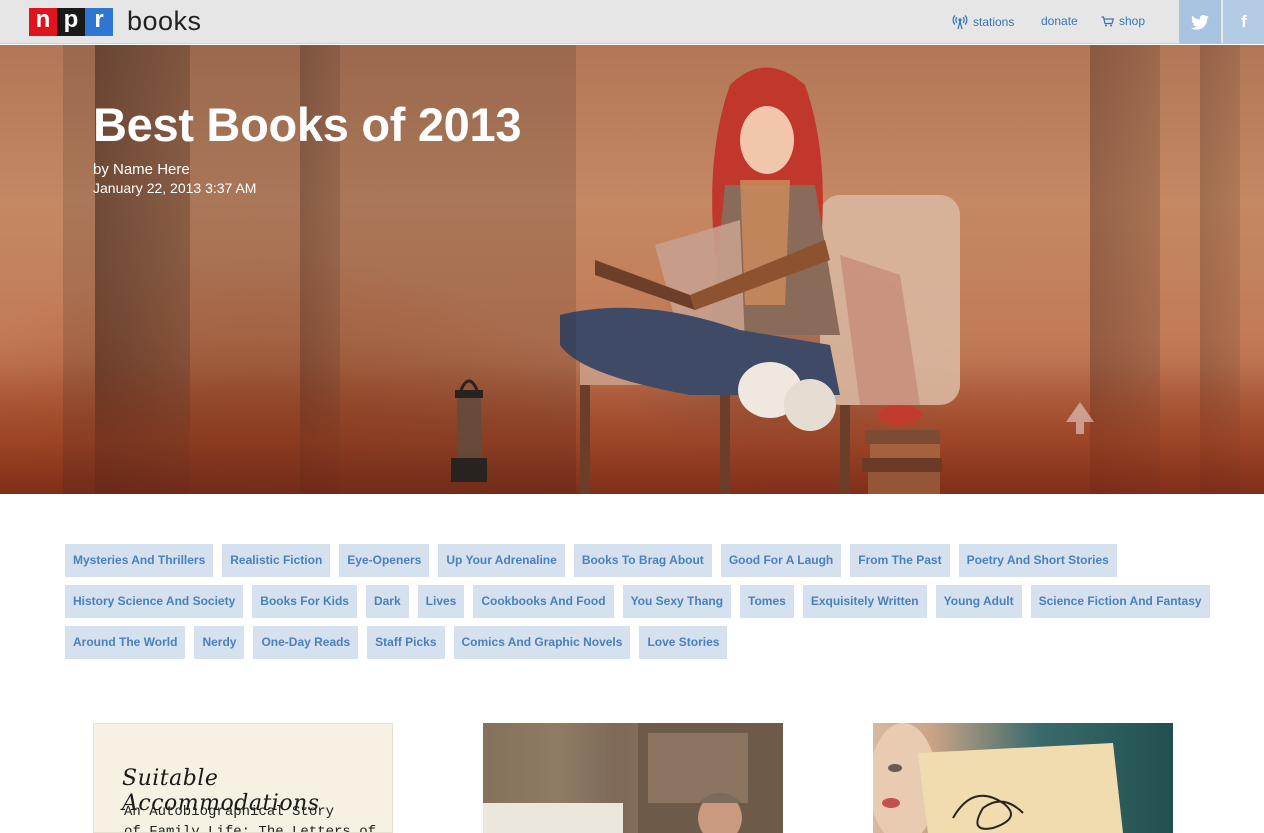  Describe the element at coordinates (683, 642) in the screenshot. I see `tag-love-stories: Love Stories` at that location.